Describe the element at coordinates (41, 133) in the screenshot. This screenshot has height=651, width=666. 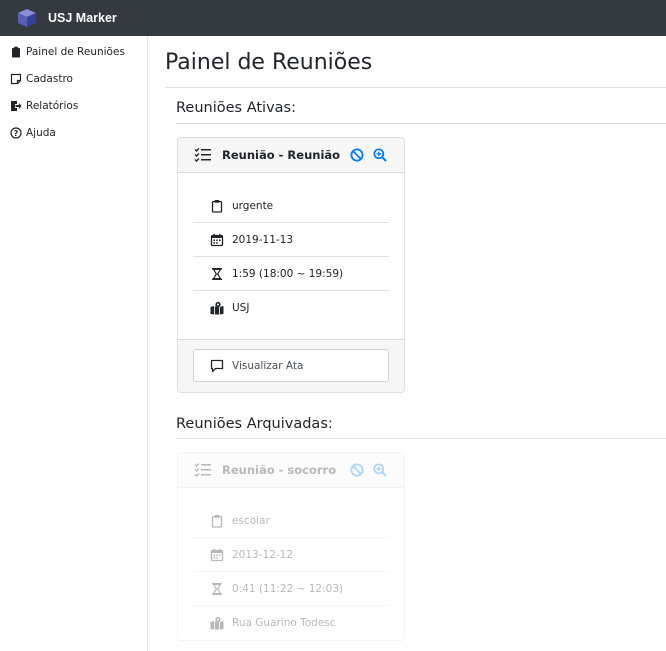
I see `sidebar-item-label: Ajuda` at that location.